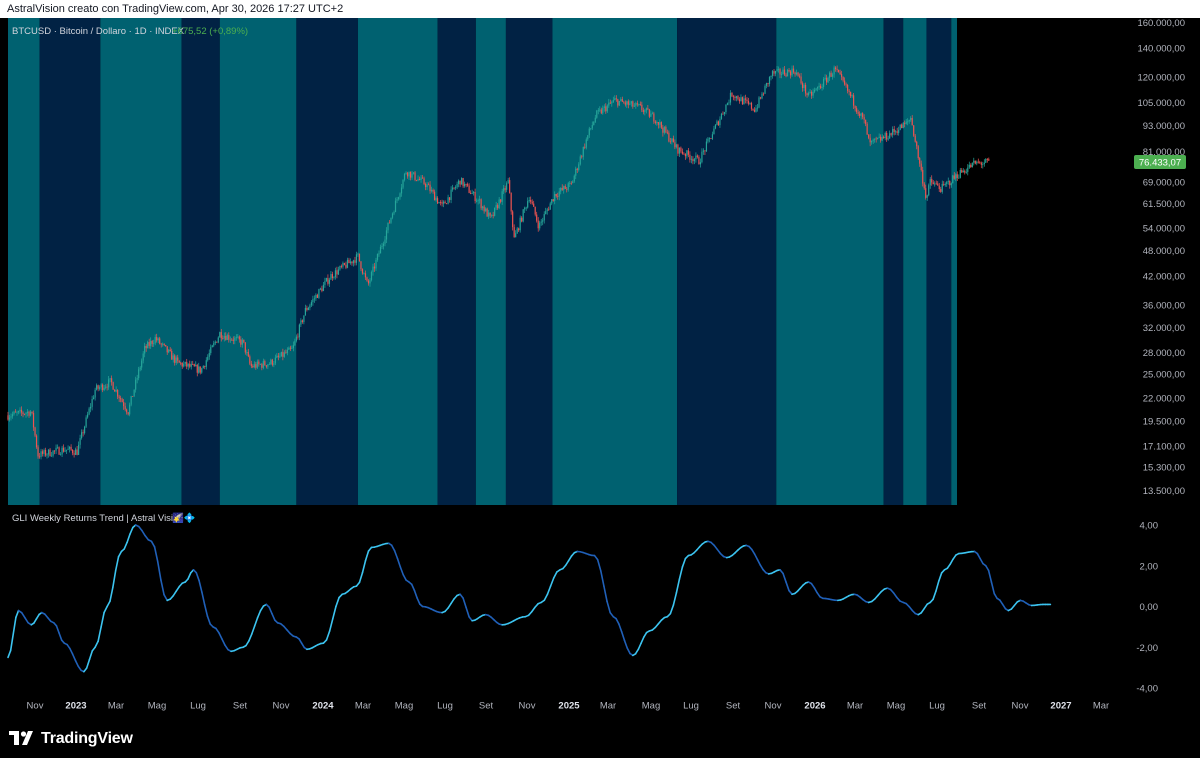  What do you see at coordinates (210, 31) in the screenshot?
I see `change-label: +675,52 (+0,89%)` at bounding box center [210, 31].